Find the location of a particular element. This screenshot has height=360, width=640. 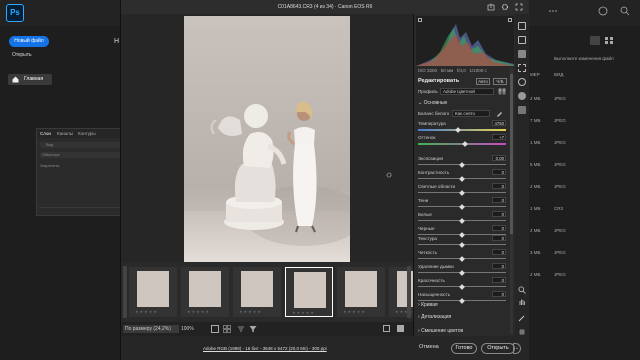

auto-button: Авто is located at coordinates (483, 81).